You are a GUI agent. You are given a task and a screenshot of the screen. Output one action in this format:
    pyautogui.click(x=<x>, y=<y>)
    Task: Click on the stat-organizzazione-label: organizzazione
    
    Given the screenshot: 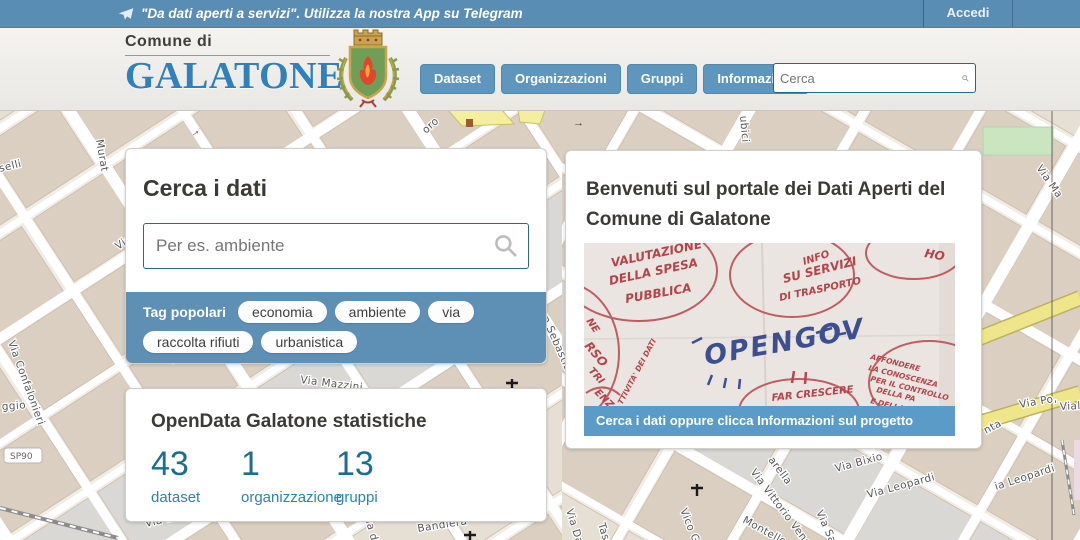 What is the action you would take?
    pyautogui.click(x=291, y=497)
    